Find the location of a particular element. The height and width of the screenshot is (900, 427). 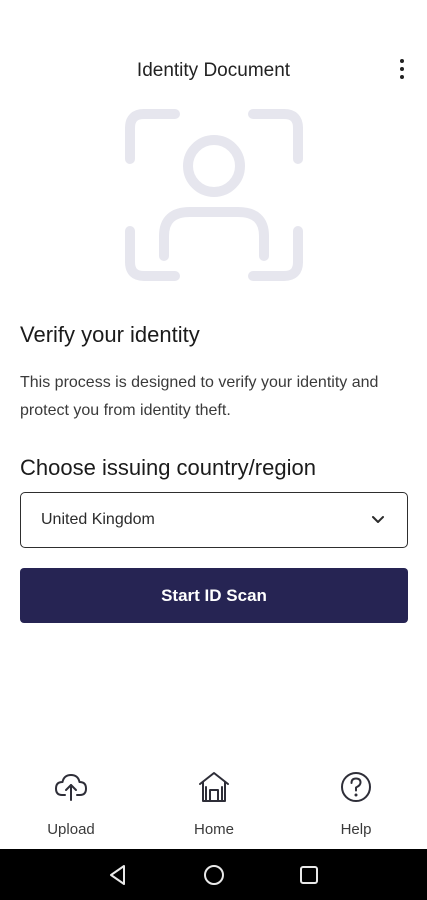

home-circle-icon is located at coordinates (214, 875).